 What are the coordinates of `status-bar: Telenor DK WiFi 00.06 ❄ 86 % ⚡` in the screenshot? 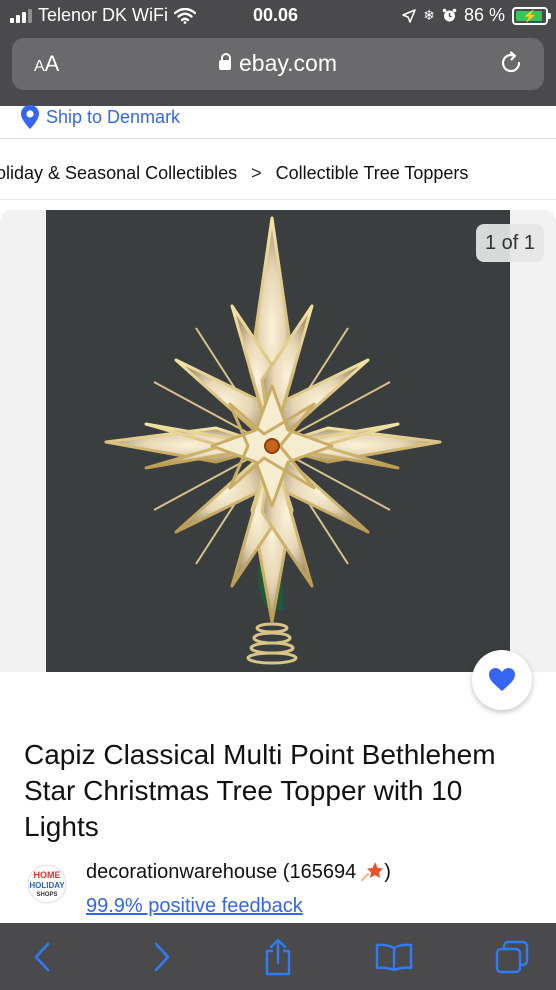 It's located at (278, 16).